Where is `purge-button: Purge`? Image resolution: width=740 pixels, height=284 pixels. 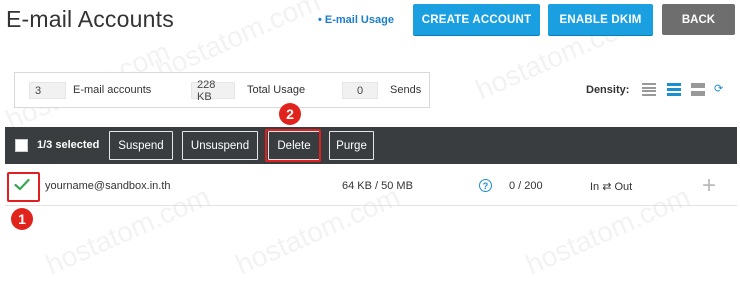 purge-button: Purge is located at coordinates (351, 145).